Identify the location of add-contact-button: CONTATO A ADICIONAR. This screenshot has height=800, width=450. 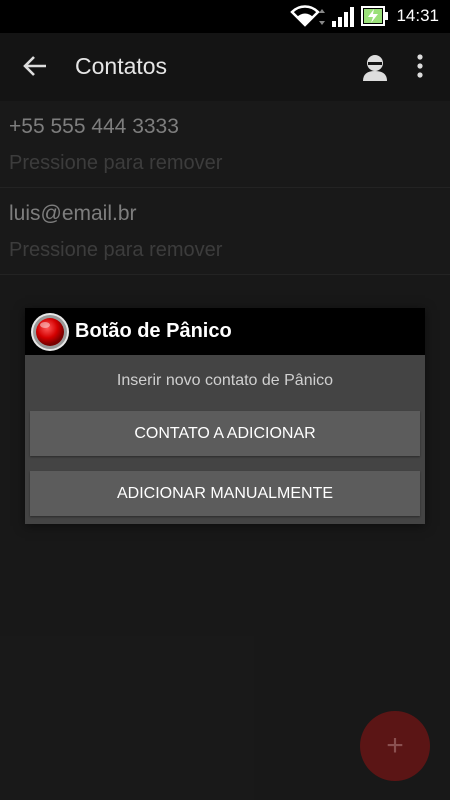
(225, 433).